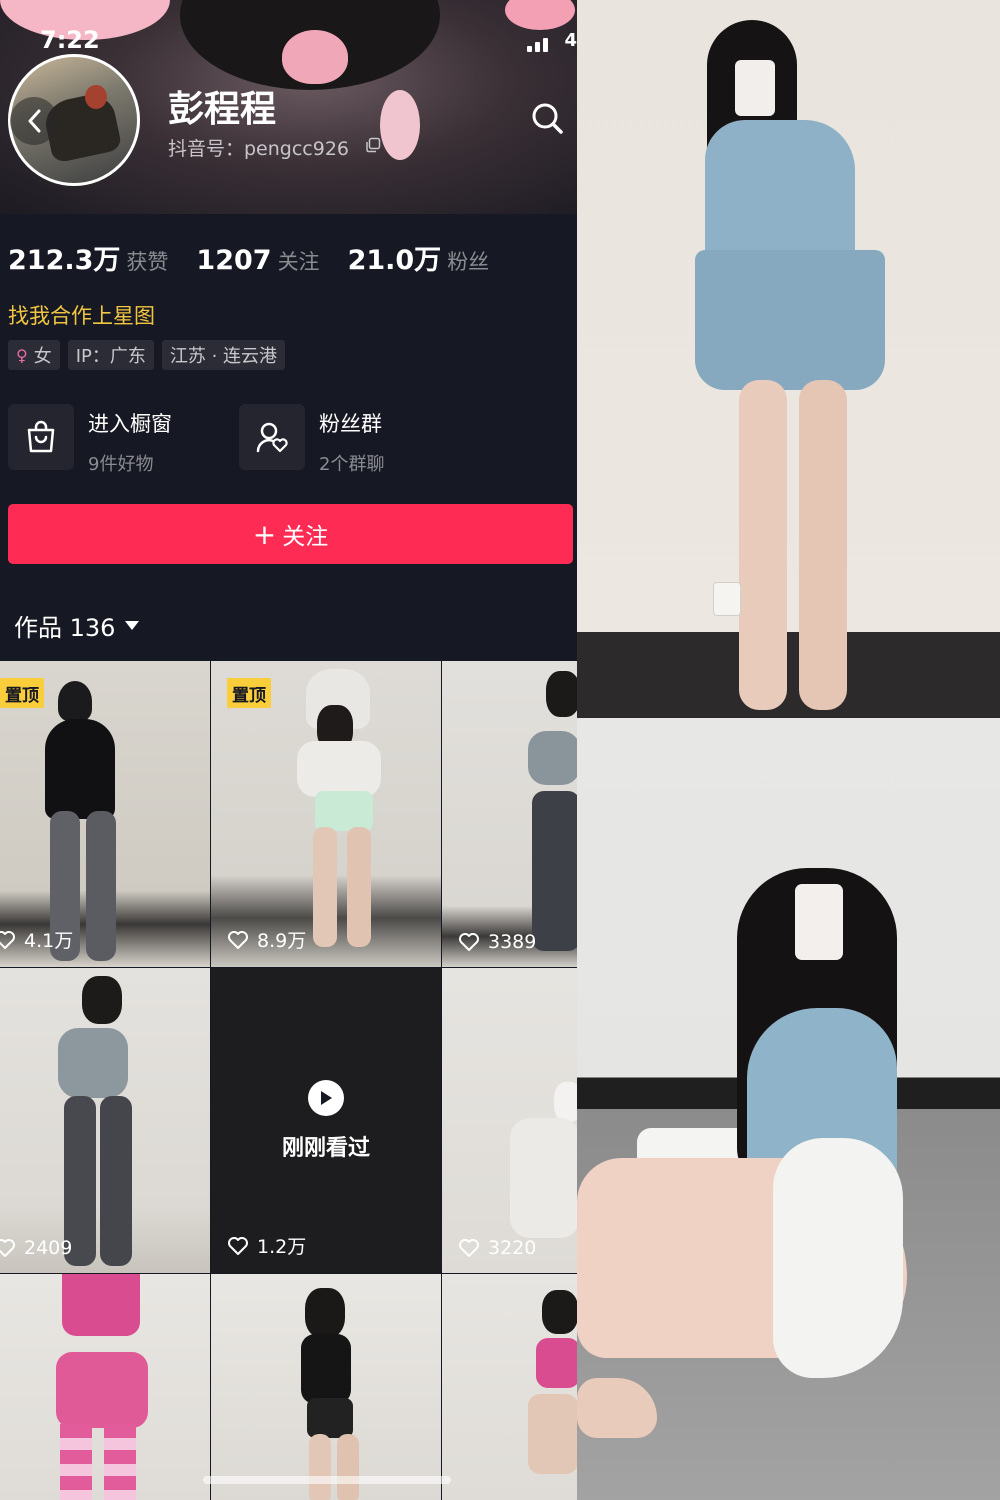 The height and width of the screenshot is (1500, 1000). I want to click on like-count-value: 3389, so click(512, 942).